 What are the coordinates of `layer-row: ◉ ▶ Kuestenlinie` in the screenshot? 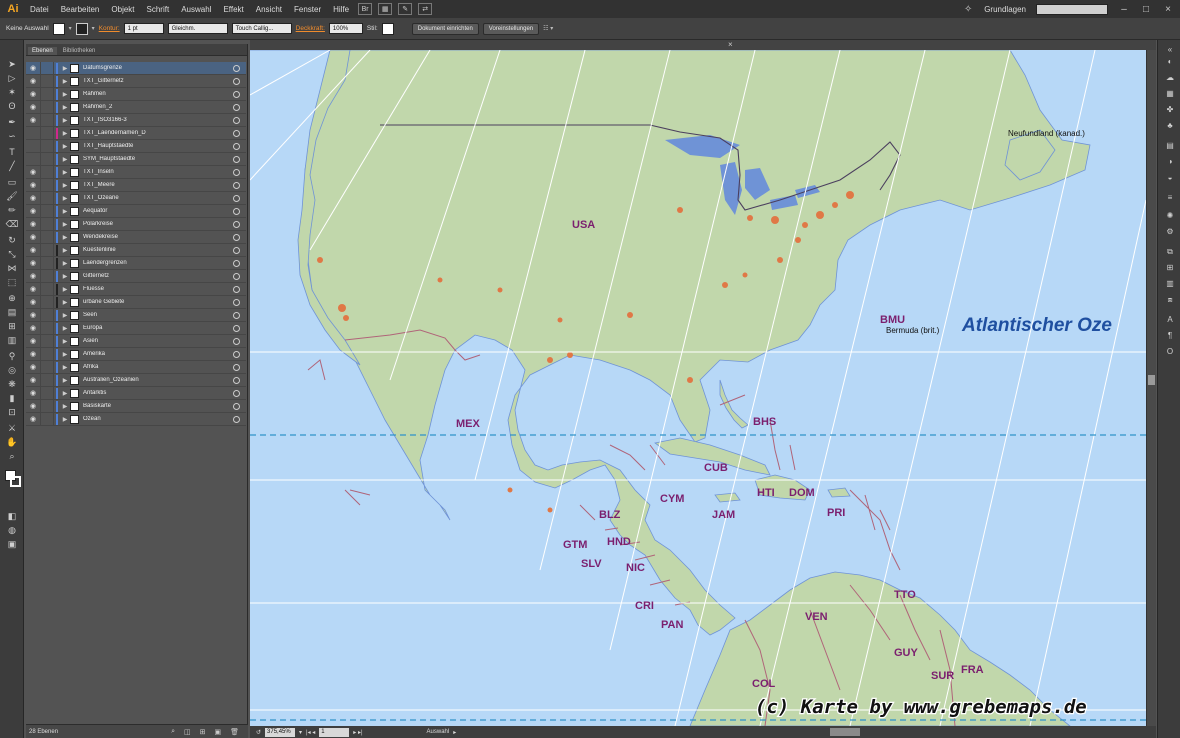 It's located at (136, 250).